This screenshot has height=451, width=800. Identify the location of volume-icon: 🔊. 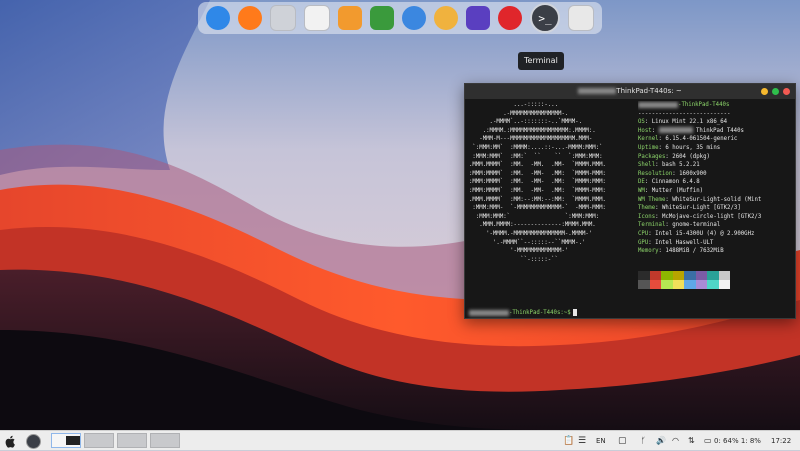
(661, 441).